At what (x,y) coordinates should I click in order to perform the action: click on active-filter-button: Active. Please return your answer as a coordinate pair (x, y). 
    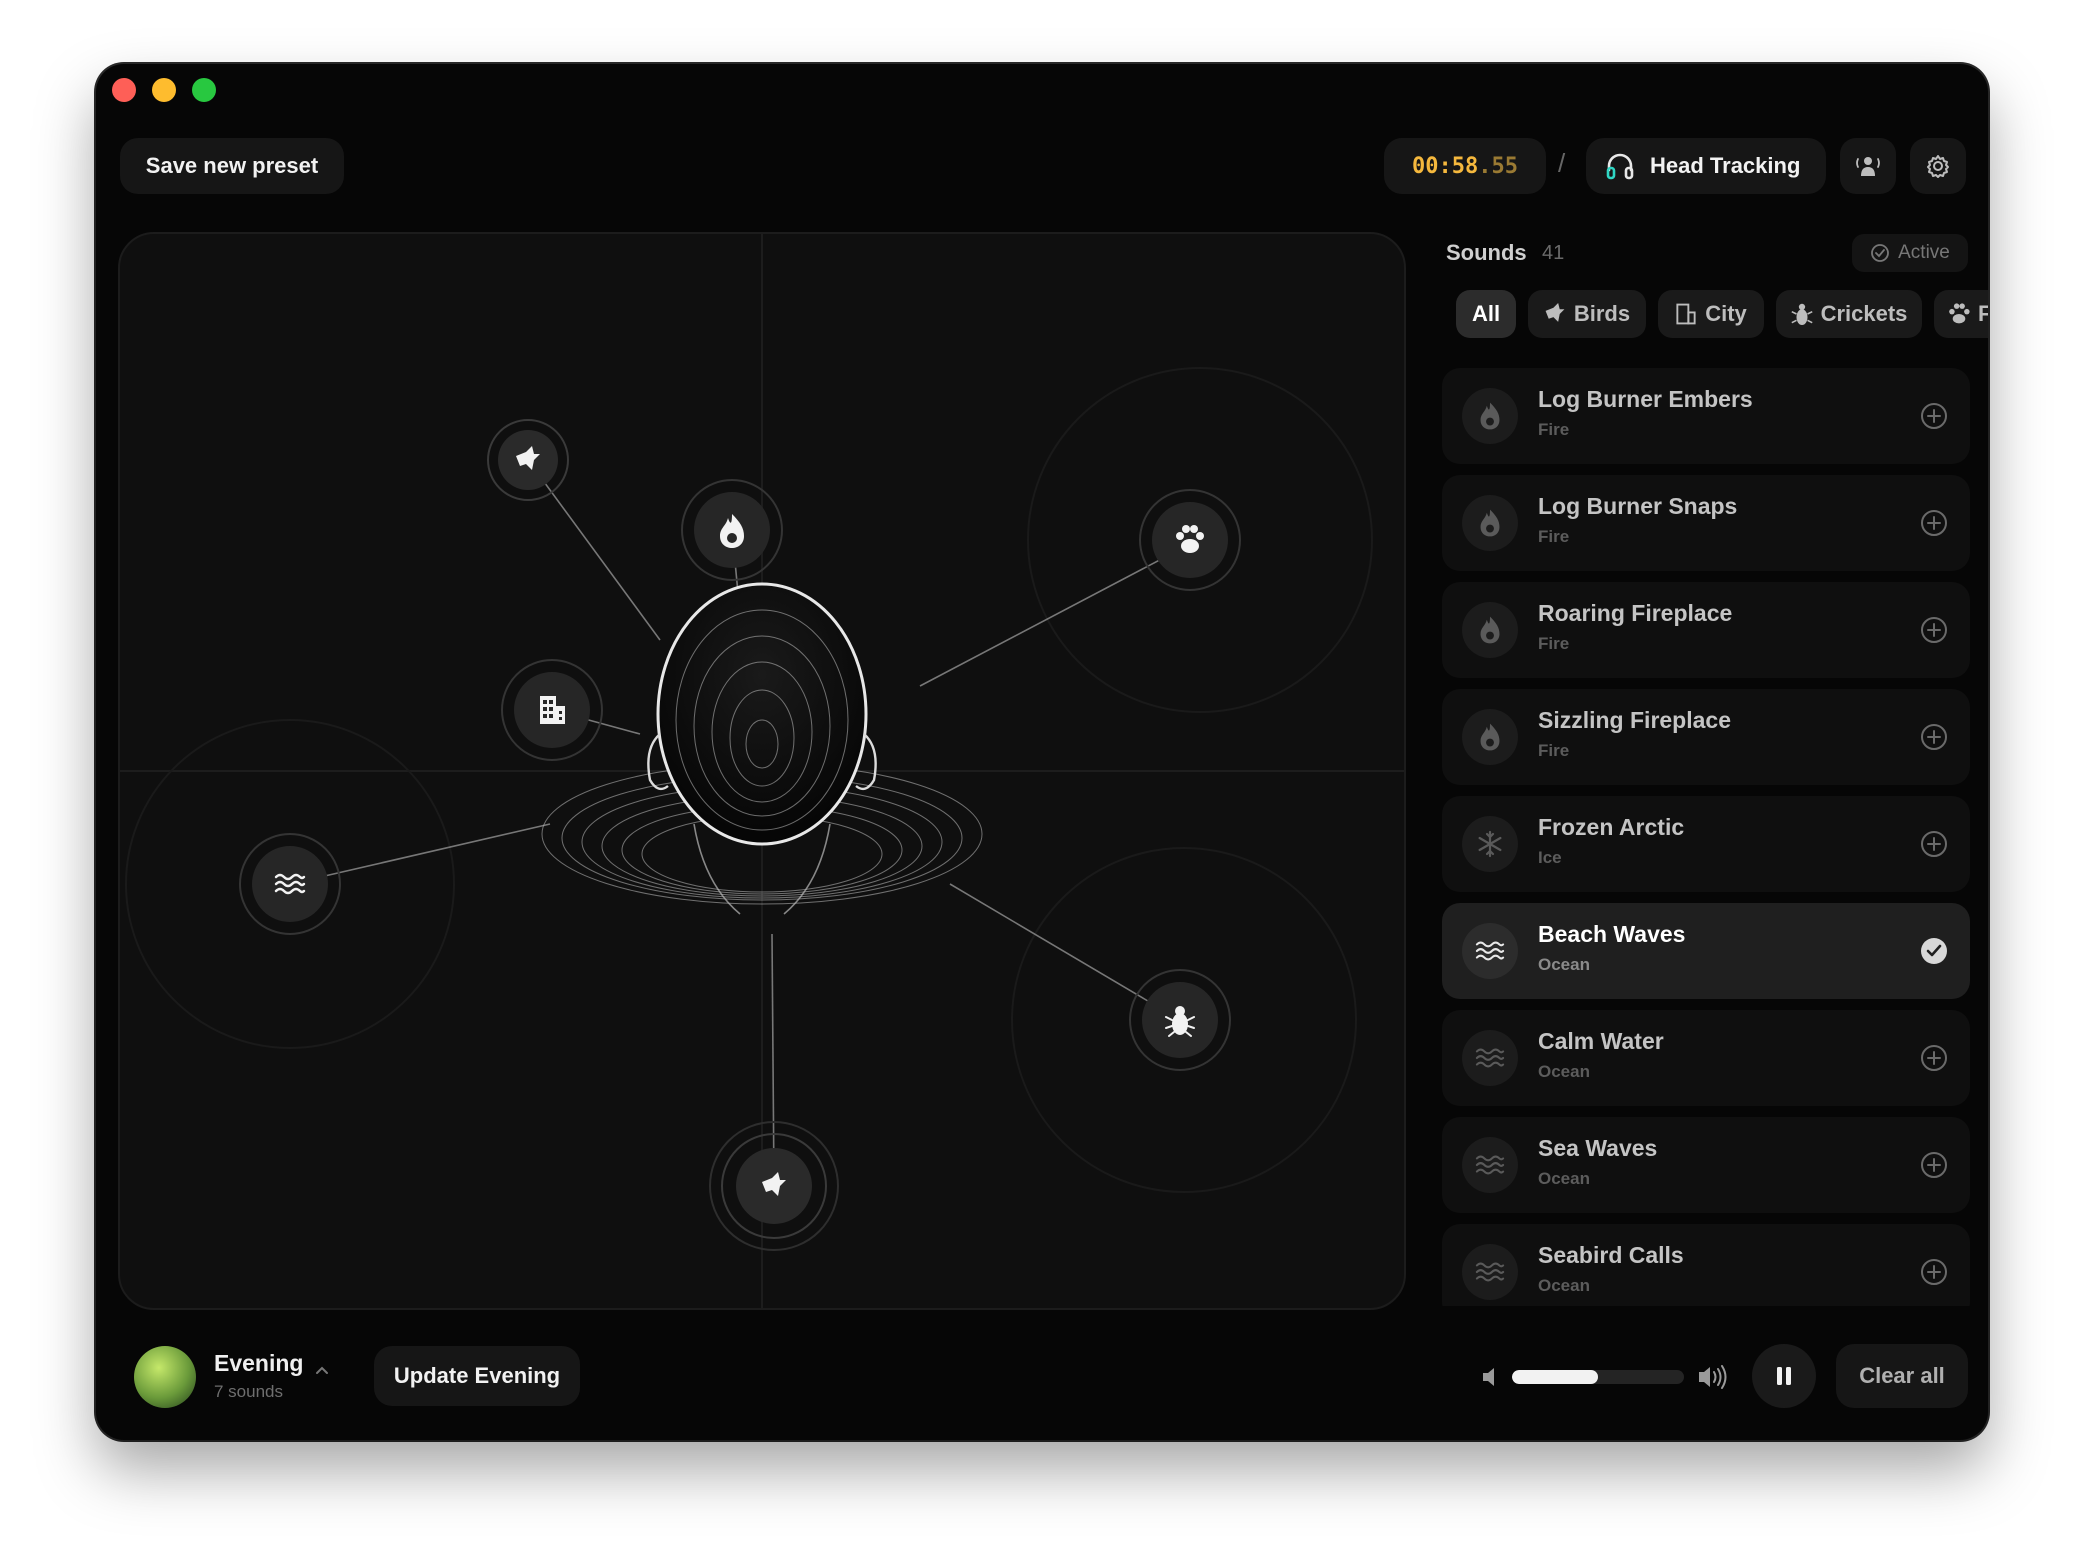
    Looking at the image, I should click on (1910, 253).